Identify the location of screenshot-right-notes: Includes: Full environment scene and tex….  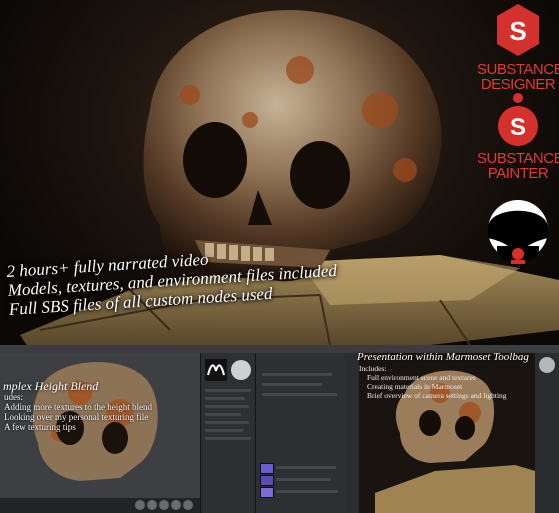
(433, 382).